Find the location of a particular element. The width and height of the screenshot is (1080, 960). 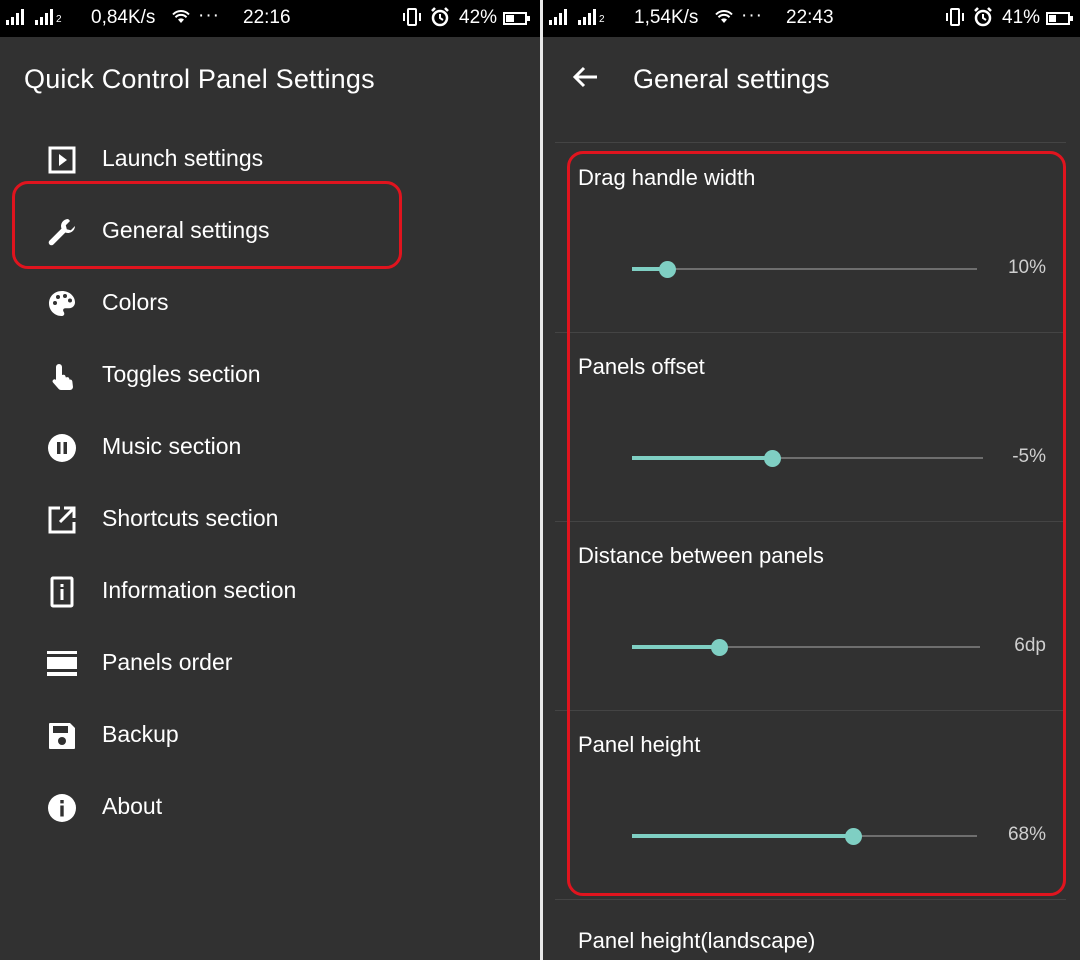

network-speed: 1,54K/s is located at coordinates (666, 17).